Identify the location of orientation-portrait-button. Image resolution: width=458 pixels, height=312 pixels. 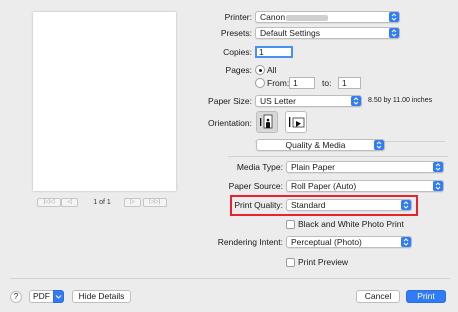
(267, 122).